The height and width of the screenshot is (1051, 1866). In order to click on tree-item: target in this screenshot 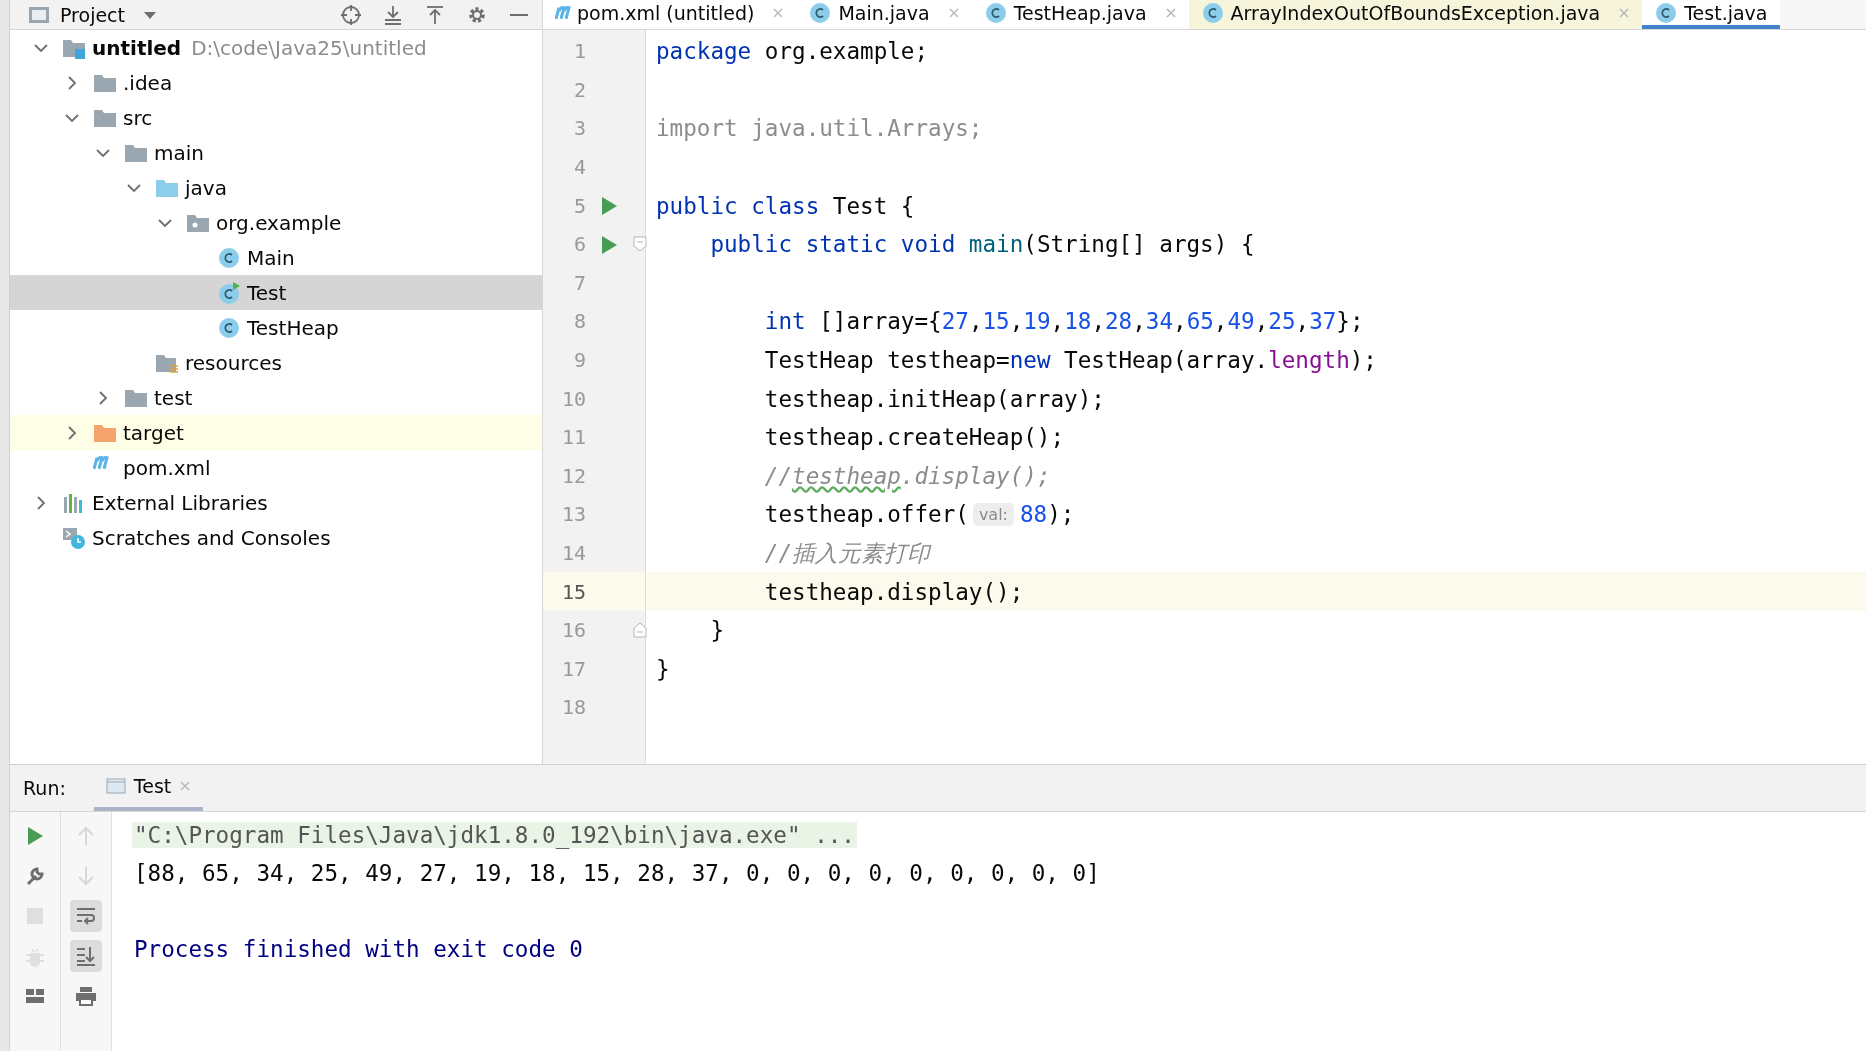, I will do `click(276, 432)`.